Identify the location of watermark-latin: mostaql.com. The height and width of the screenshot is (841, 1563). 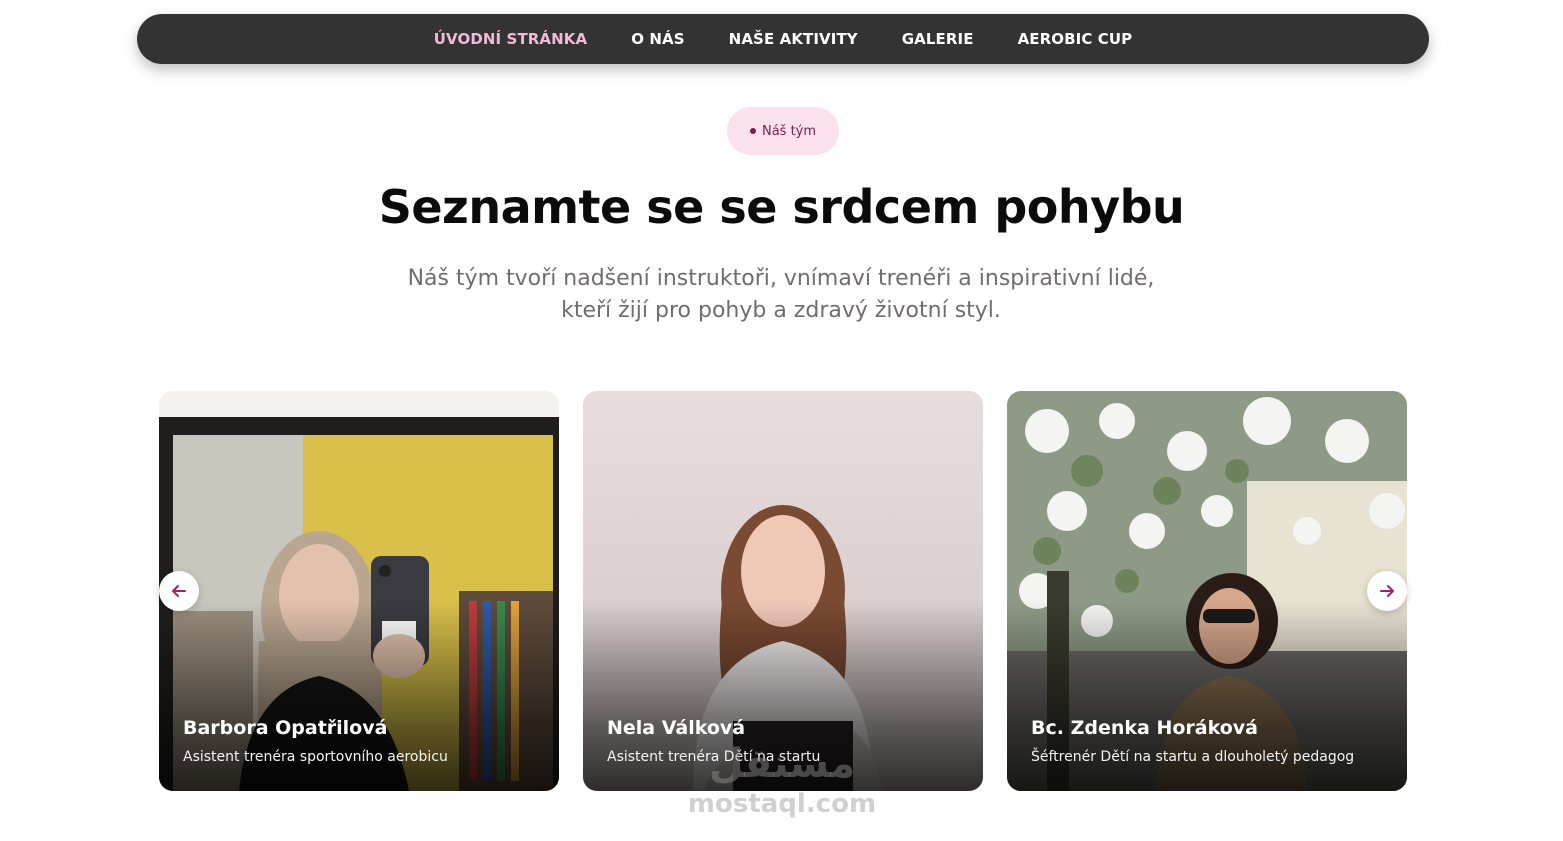
(782, 804).